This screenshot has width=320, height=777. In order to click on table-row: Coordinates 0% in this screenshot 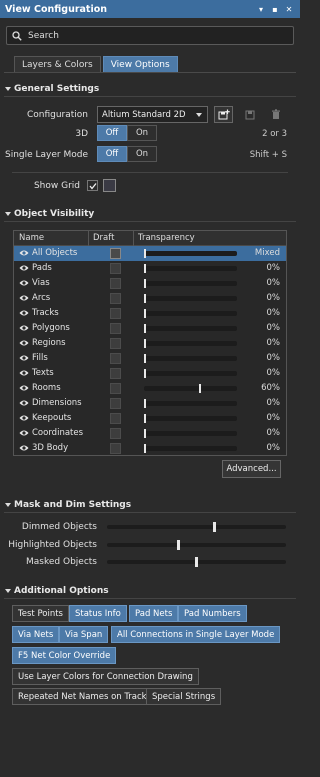, I will do `click(150, 433)`.